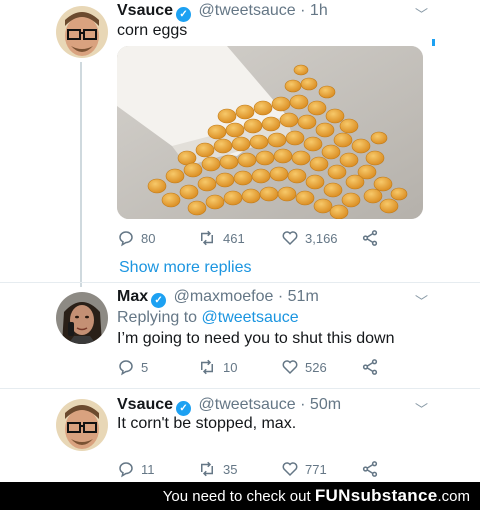 This screenshot has width=480, height=510. Describe the element at coordinates (321, 238) in the screenshot. I see `like-count: 3,166` at that location.